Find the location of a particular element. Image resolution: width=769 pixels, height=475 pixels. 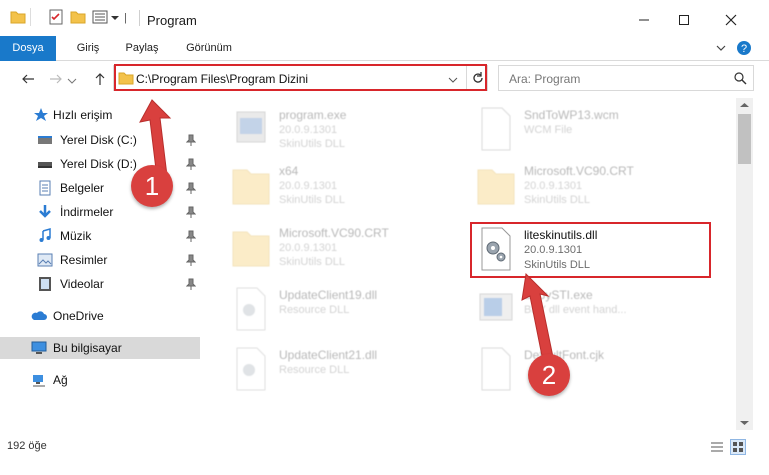

file-item: UpdateClient19.dll Resource DLL is located at coordinates (351, 312).